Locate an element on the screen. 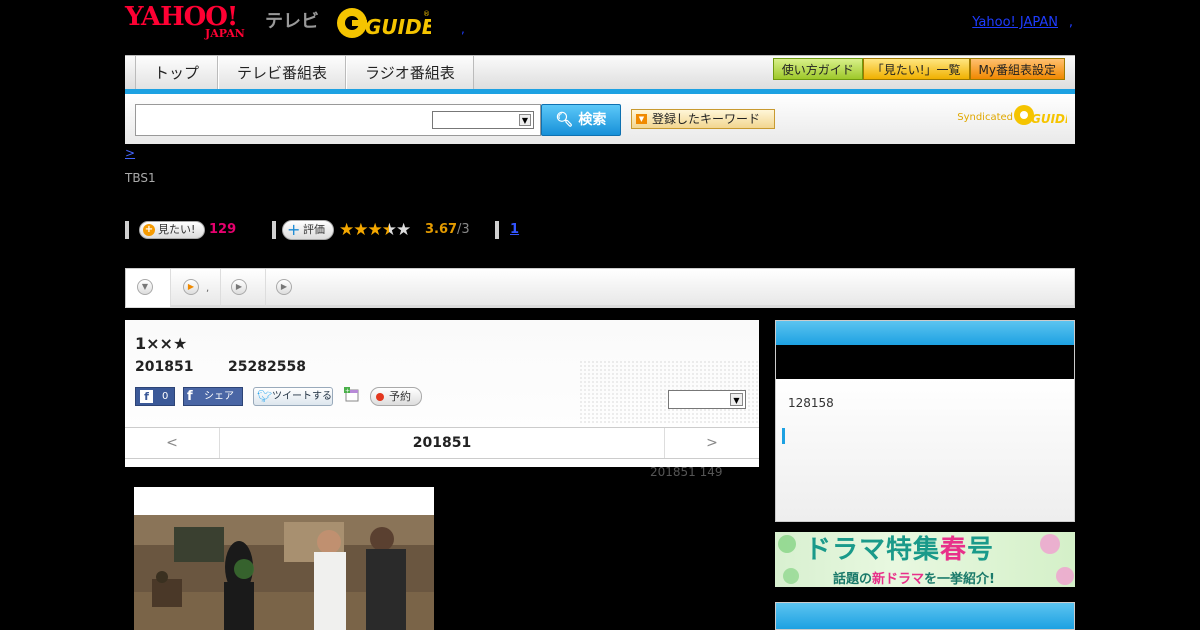 The width and height of the screenshot is (1200, 630). record-dot-icon is located at coordinates (380, 397).